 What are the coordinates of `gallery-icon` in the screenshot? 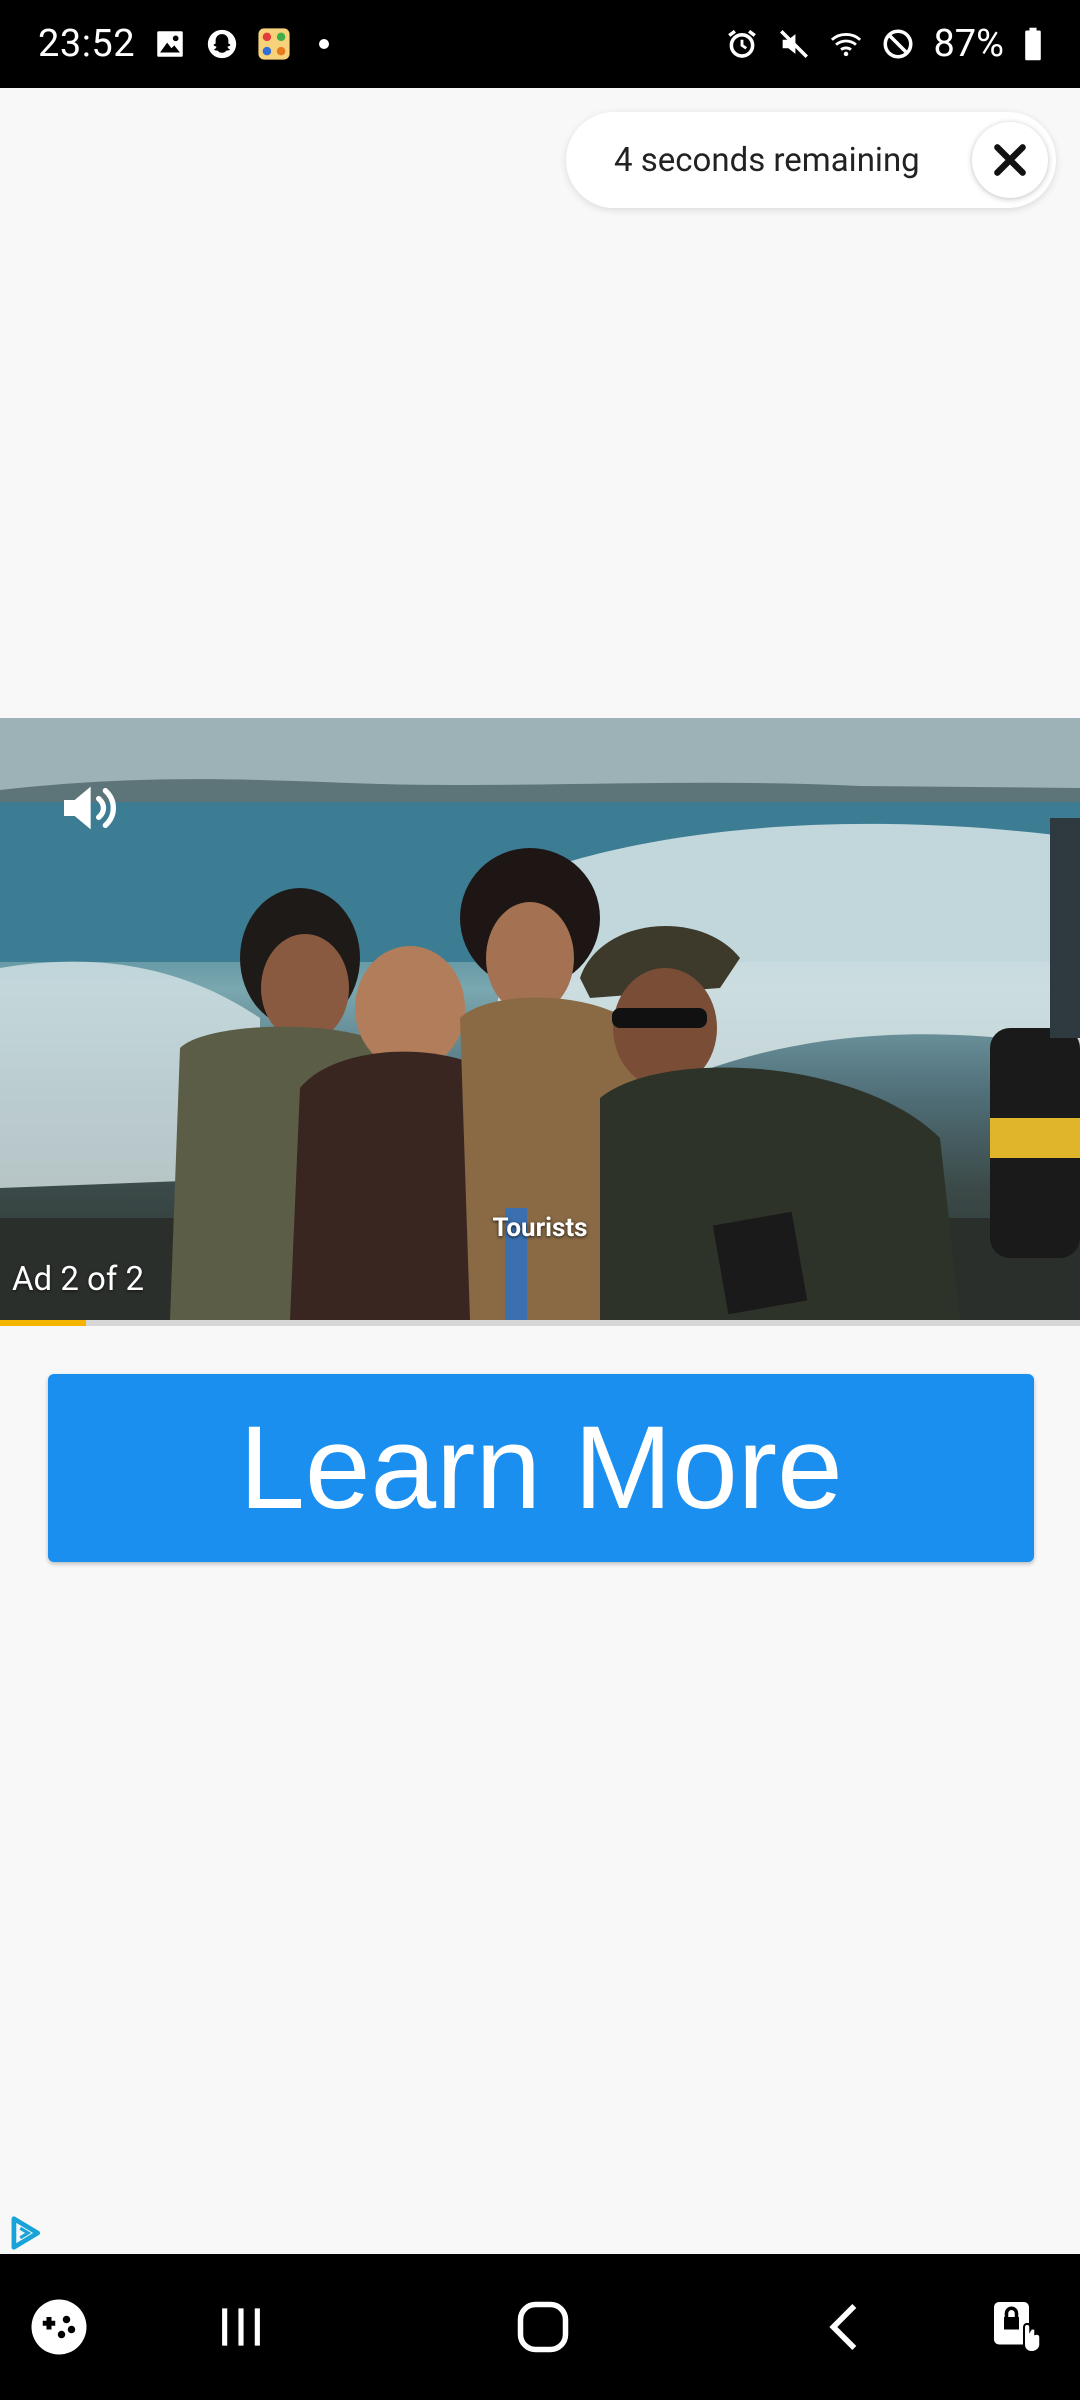 It's located at (170, 44).